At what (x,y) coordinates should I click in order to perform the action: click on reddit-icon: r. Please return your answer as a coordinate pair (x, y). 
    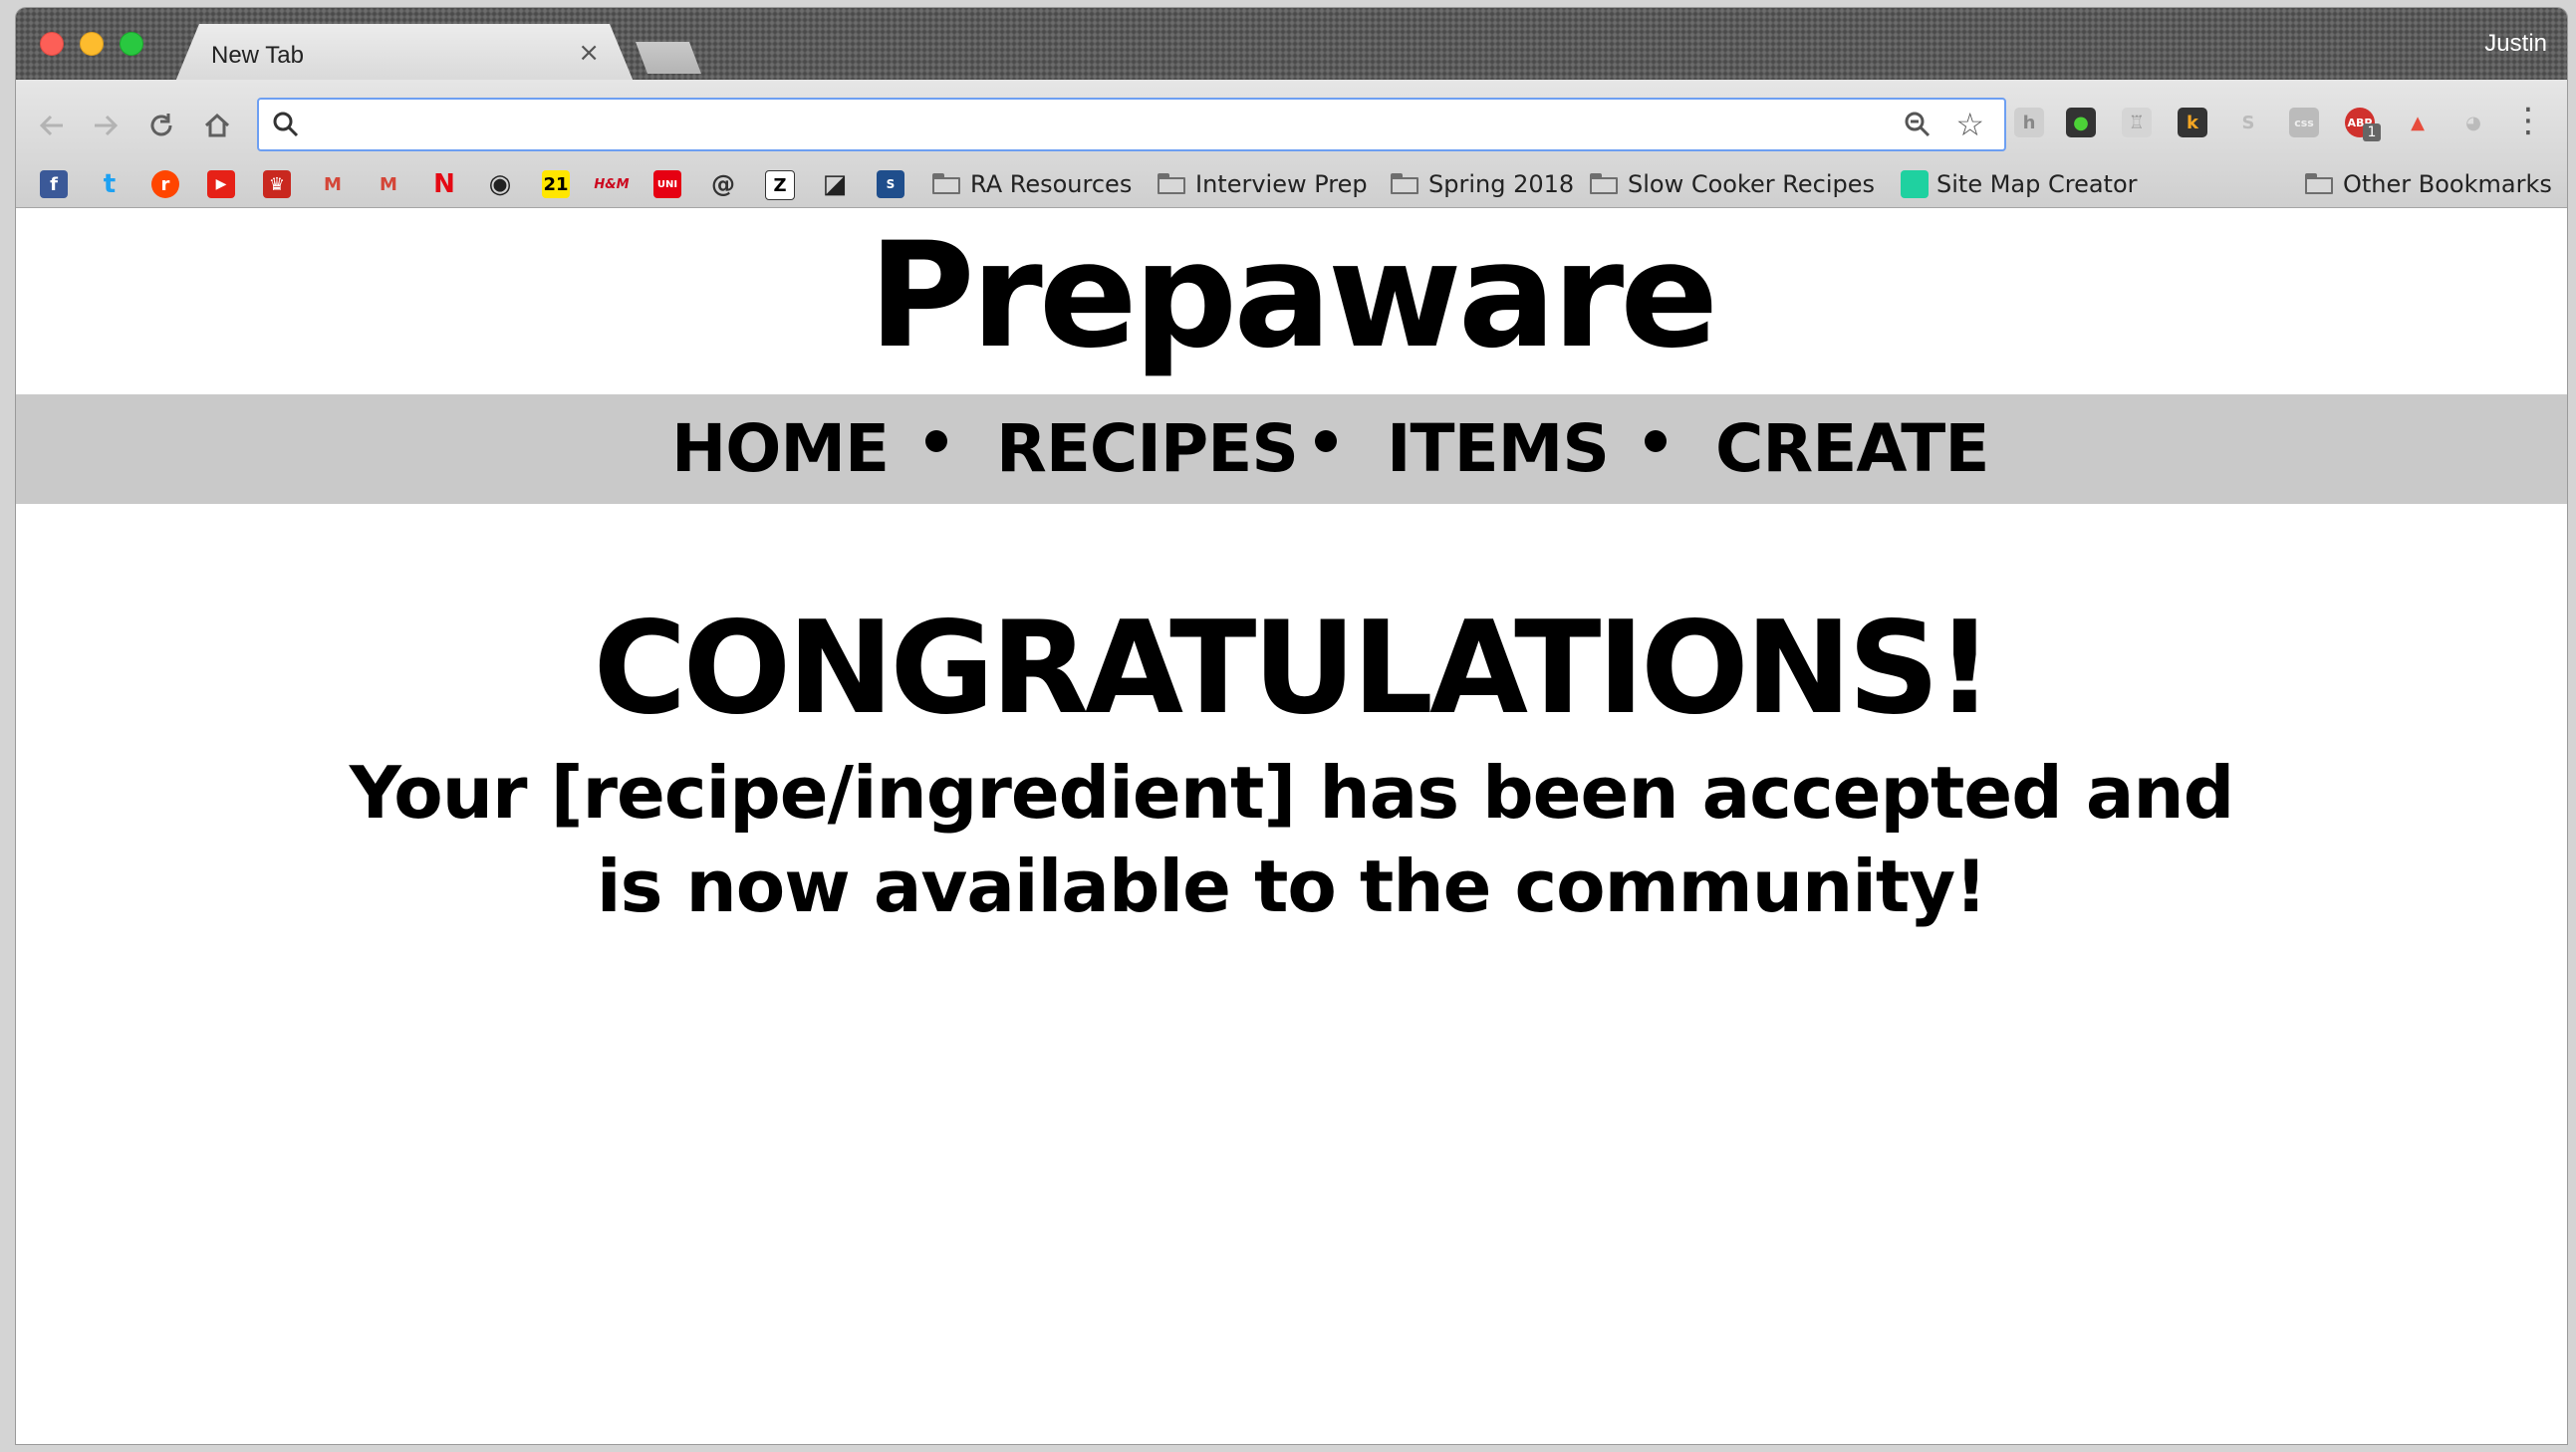
    Looking at the image, I should click on (165, 184).